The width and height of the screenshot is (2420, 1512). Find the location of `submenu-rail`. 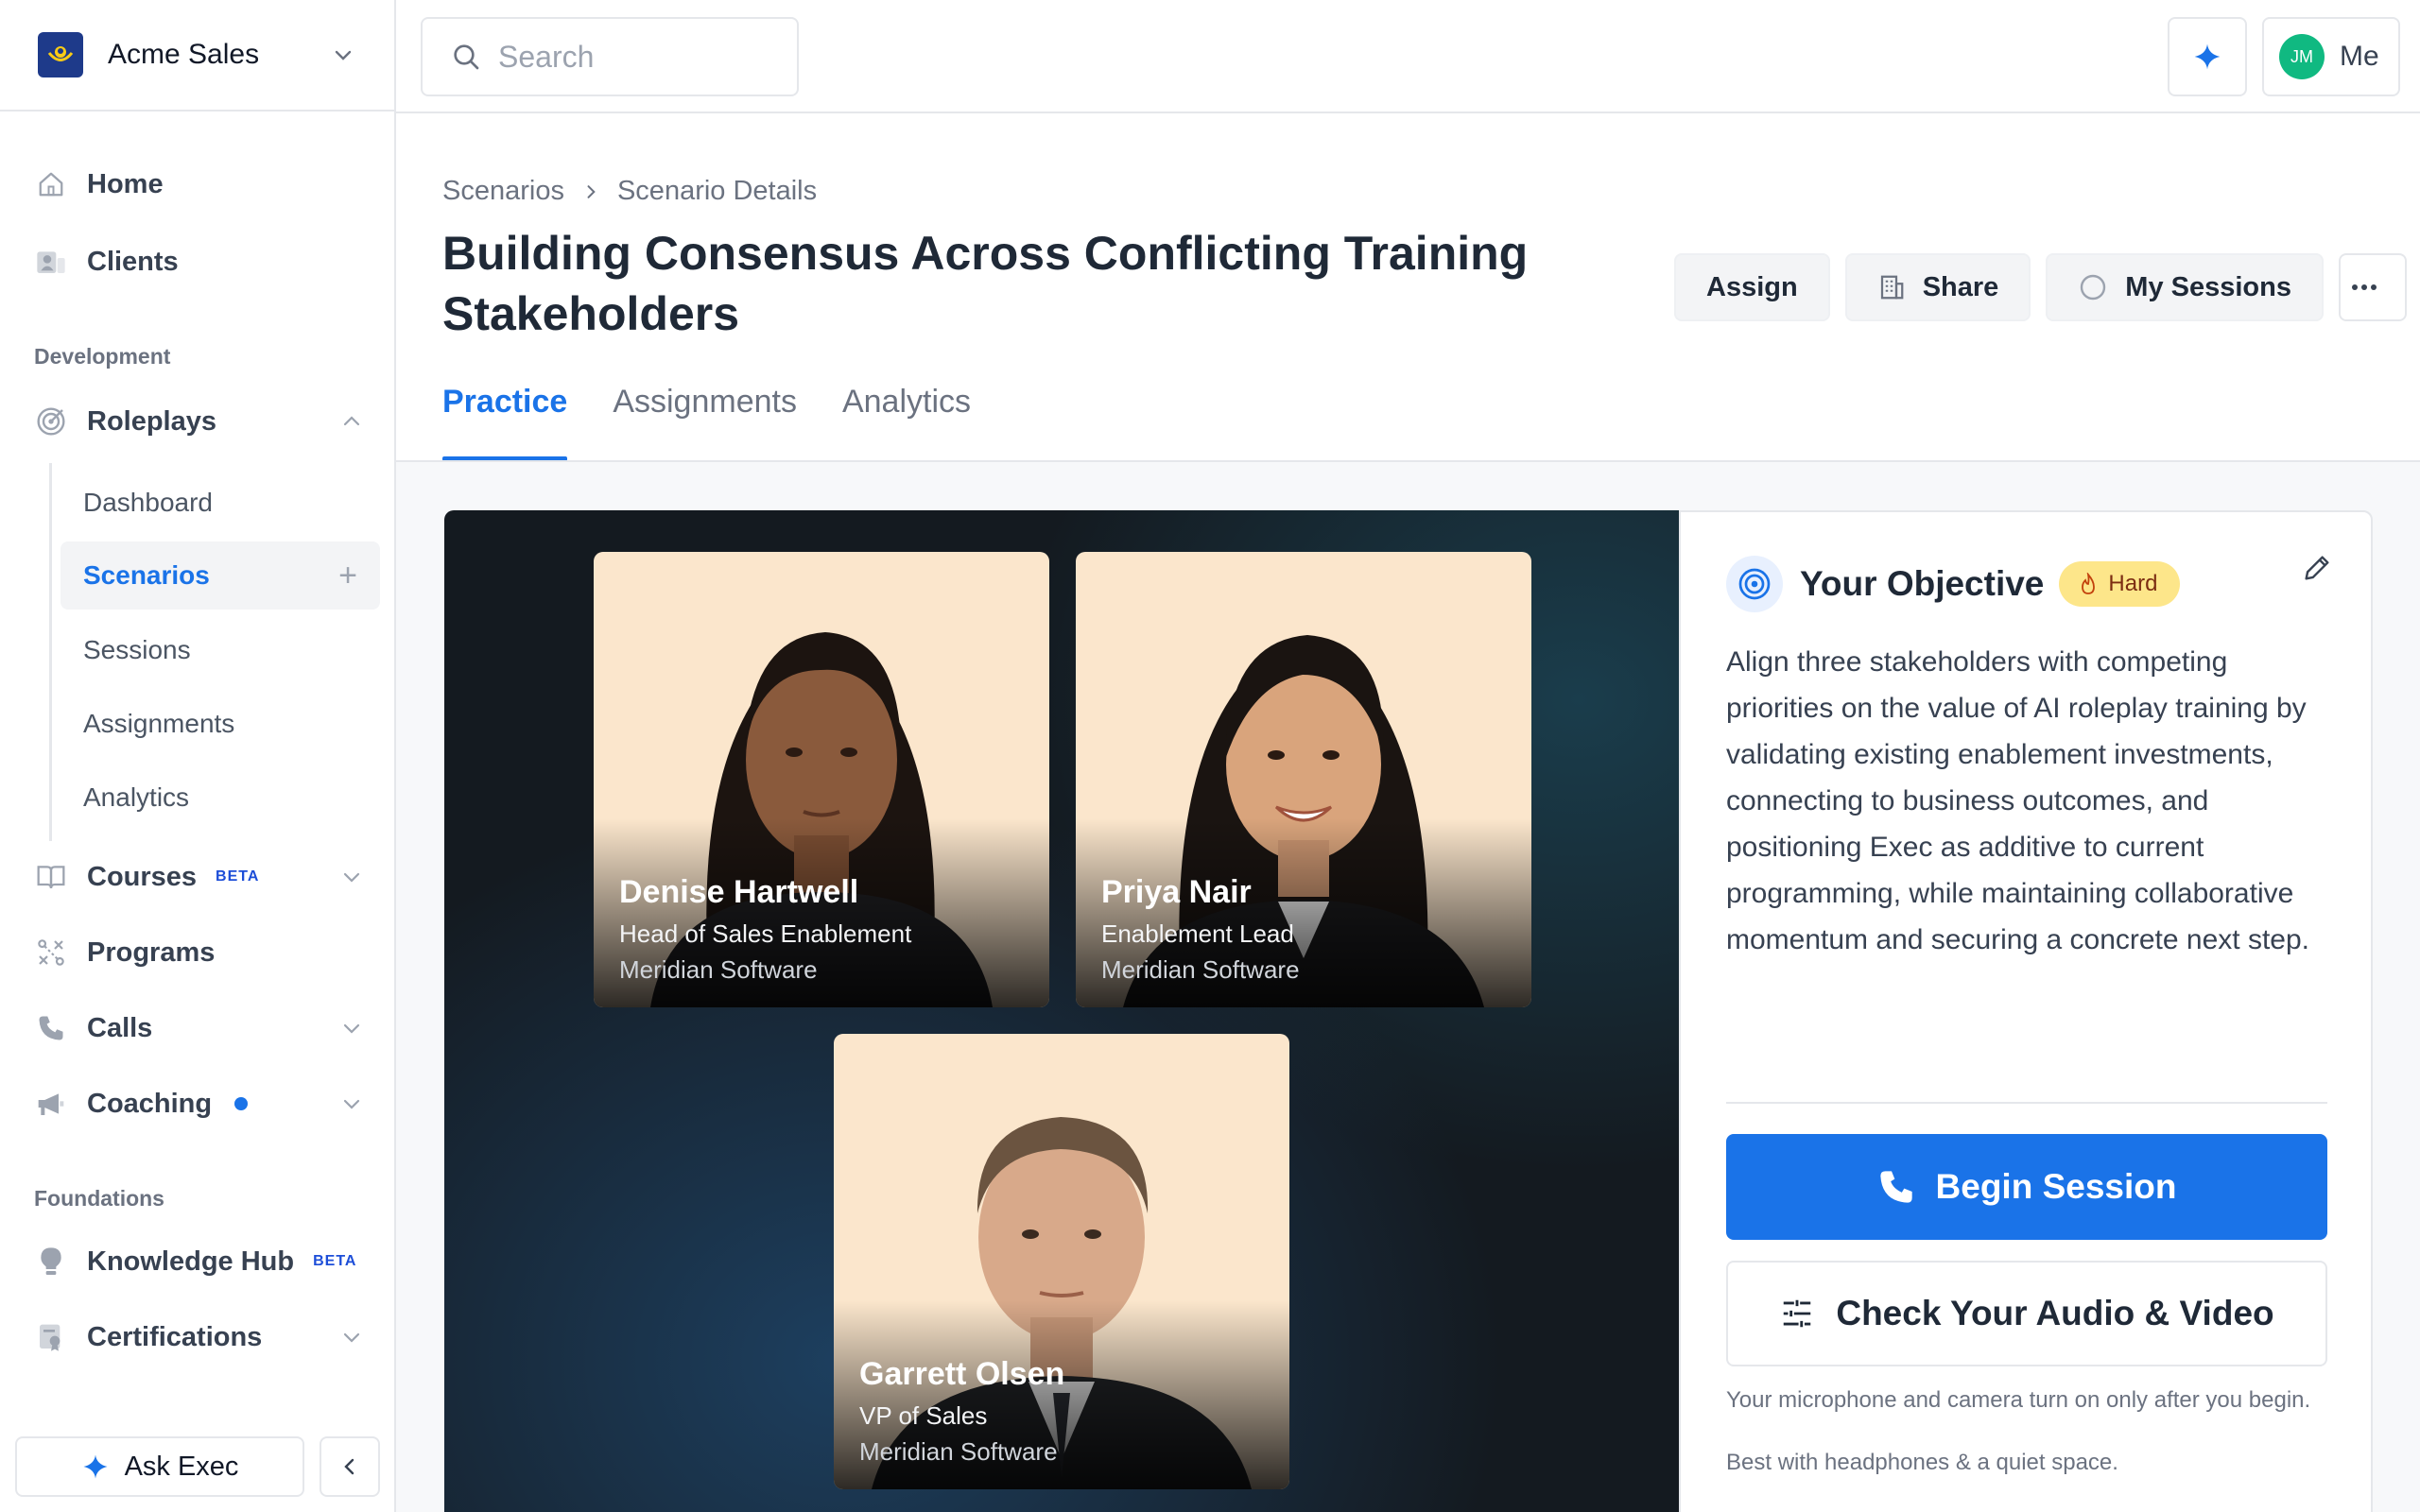

submenu-rail is located at coordinates (50, 652).